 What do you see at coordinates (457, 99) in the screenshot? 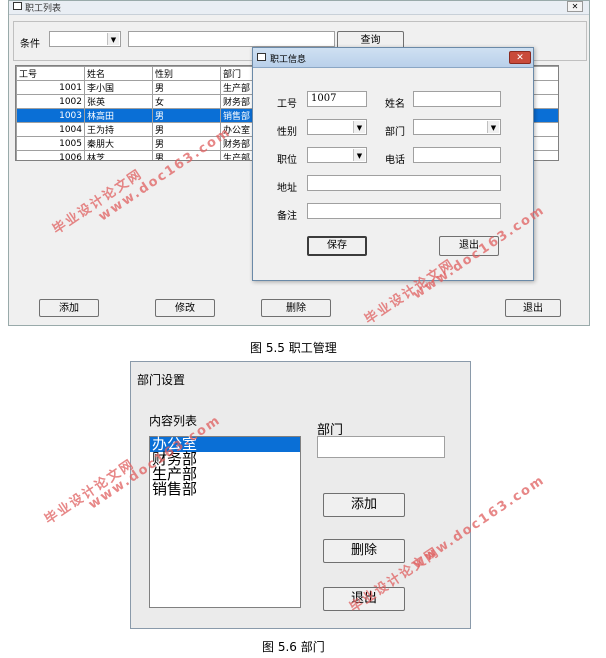
I see `name-field` at bounding box center [457, 99].